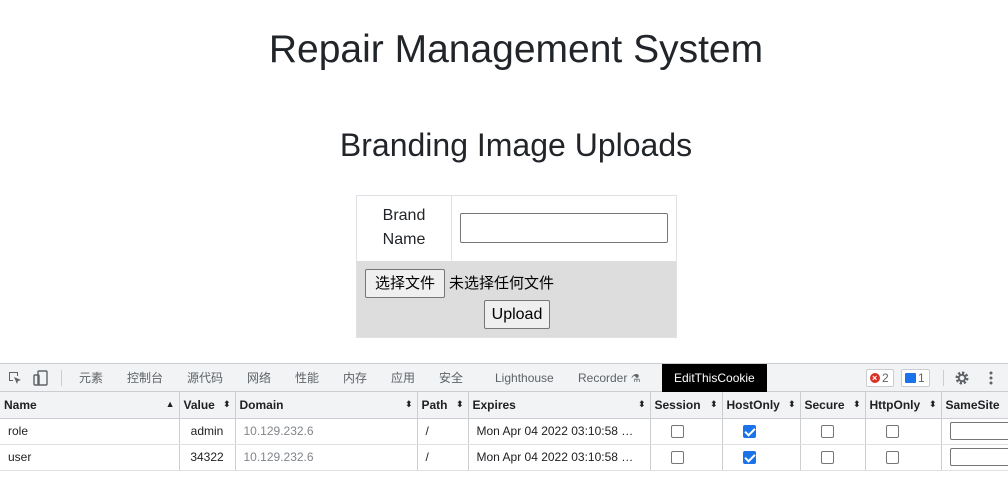 The height and width of the screenshot is (483, 1008). What do you see at coordinates (603, 378) in the screenshot?
I see `tab-recorder-label: Recorder` at bounding box center [603, 378].